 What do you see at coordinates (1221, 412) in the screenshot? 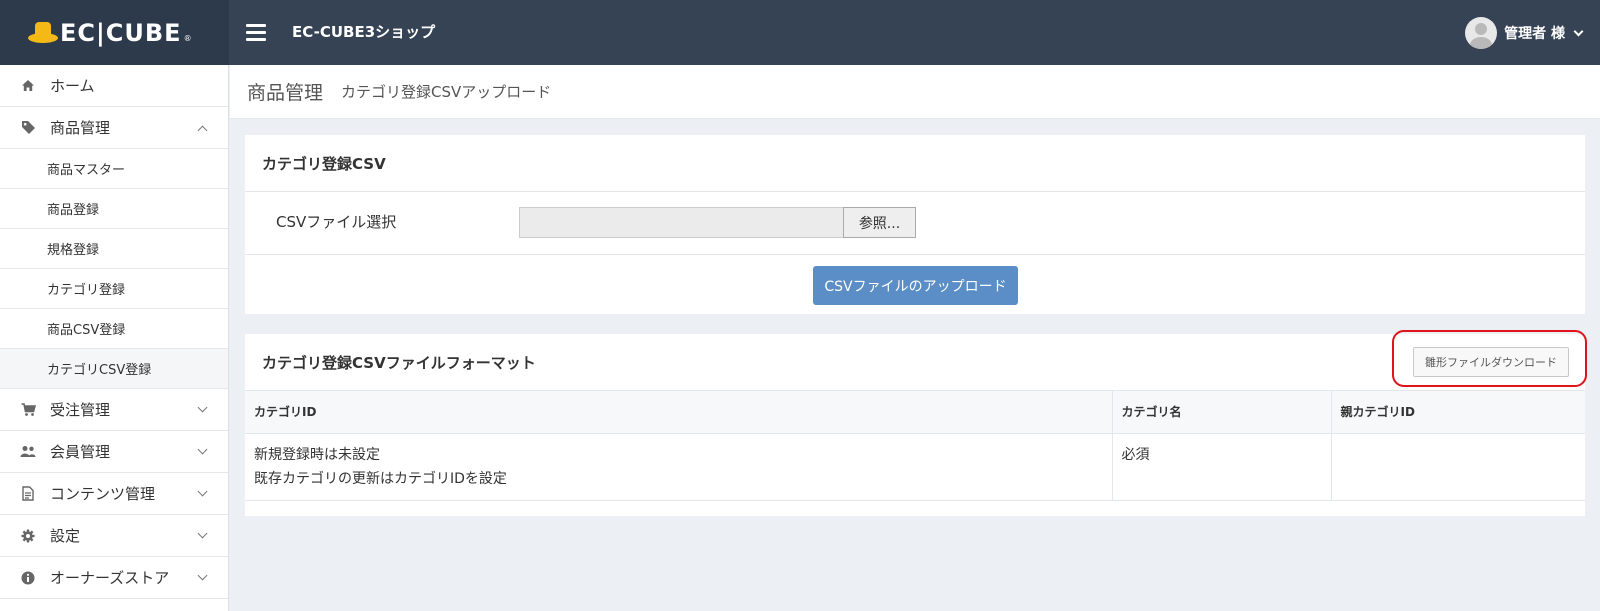
I see `column-header-category-name: カテゴリ名` at bounding box center [1221, 412].